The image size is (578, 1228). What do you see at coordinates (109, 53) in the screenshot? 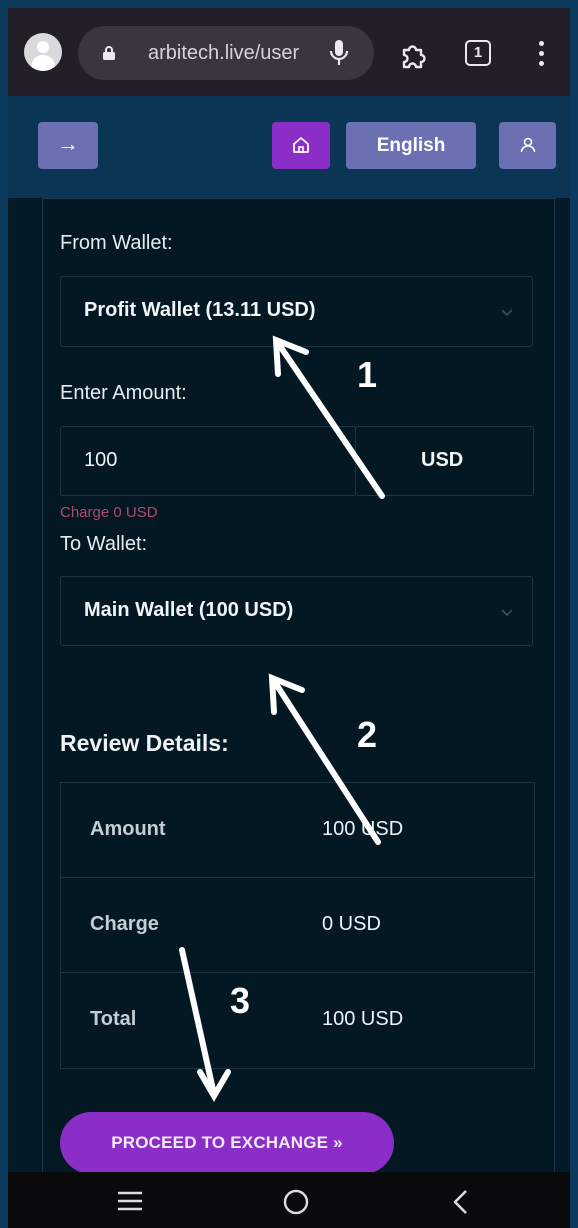
I see `lock-icon` at bounding box center [109, 53].